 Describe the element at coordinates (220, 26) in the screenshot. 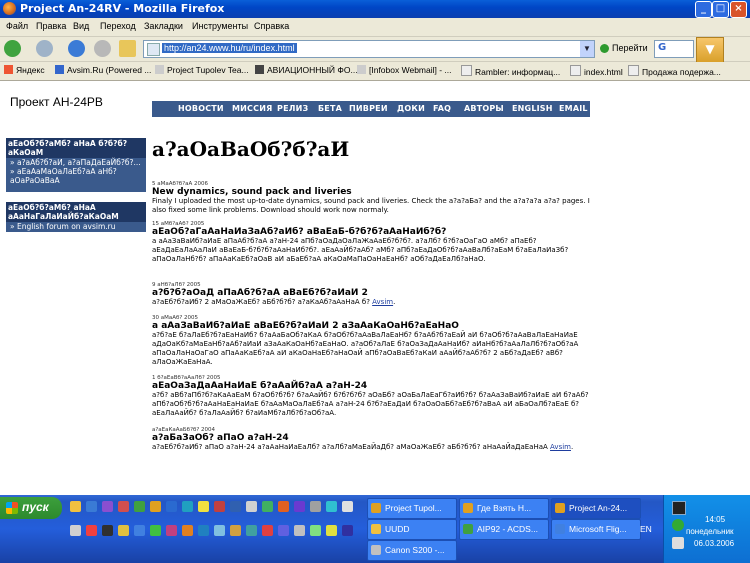

I see `menu-tools: Инструменты` at that location.